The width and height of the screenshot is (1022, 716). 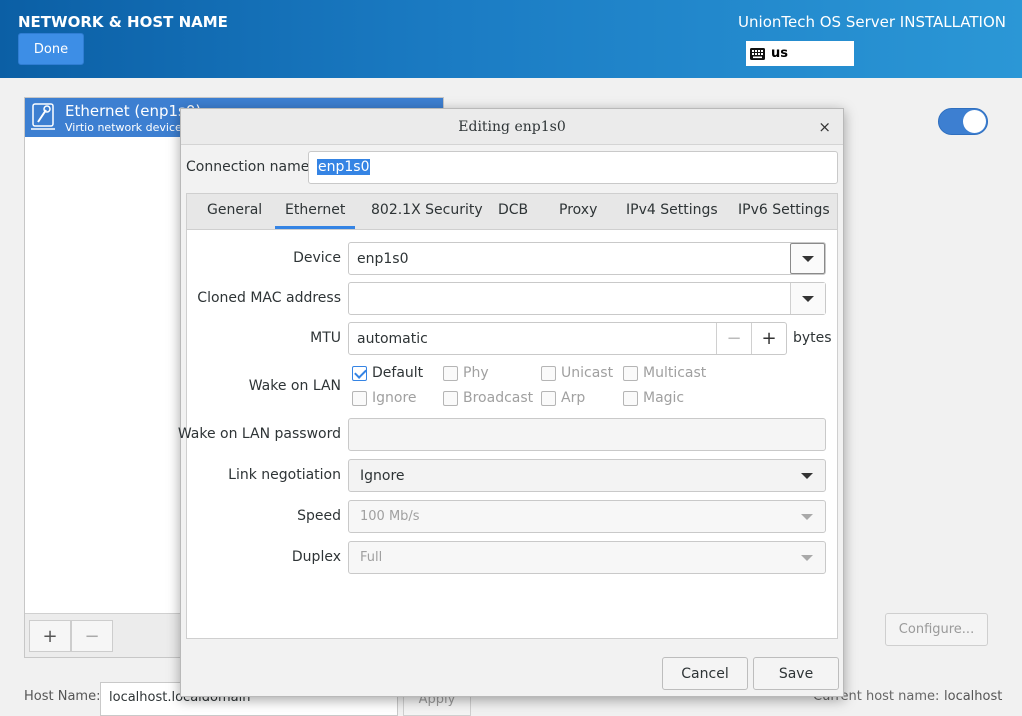 I want to click on cloned-mac-label: Cloned MAC address, so click(x=269, y=298).